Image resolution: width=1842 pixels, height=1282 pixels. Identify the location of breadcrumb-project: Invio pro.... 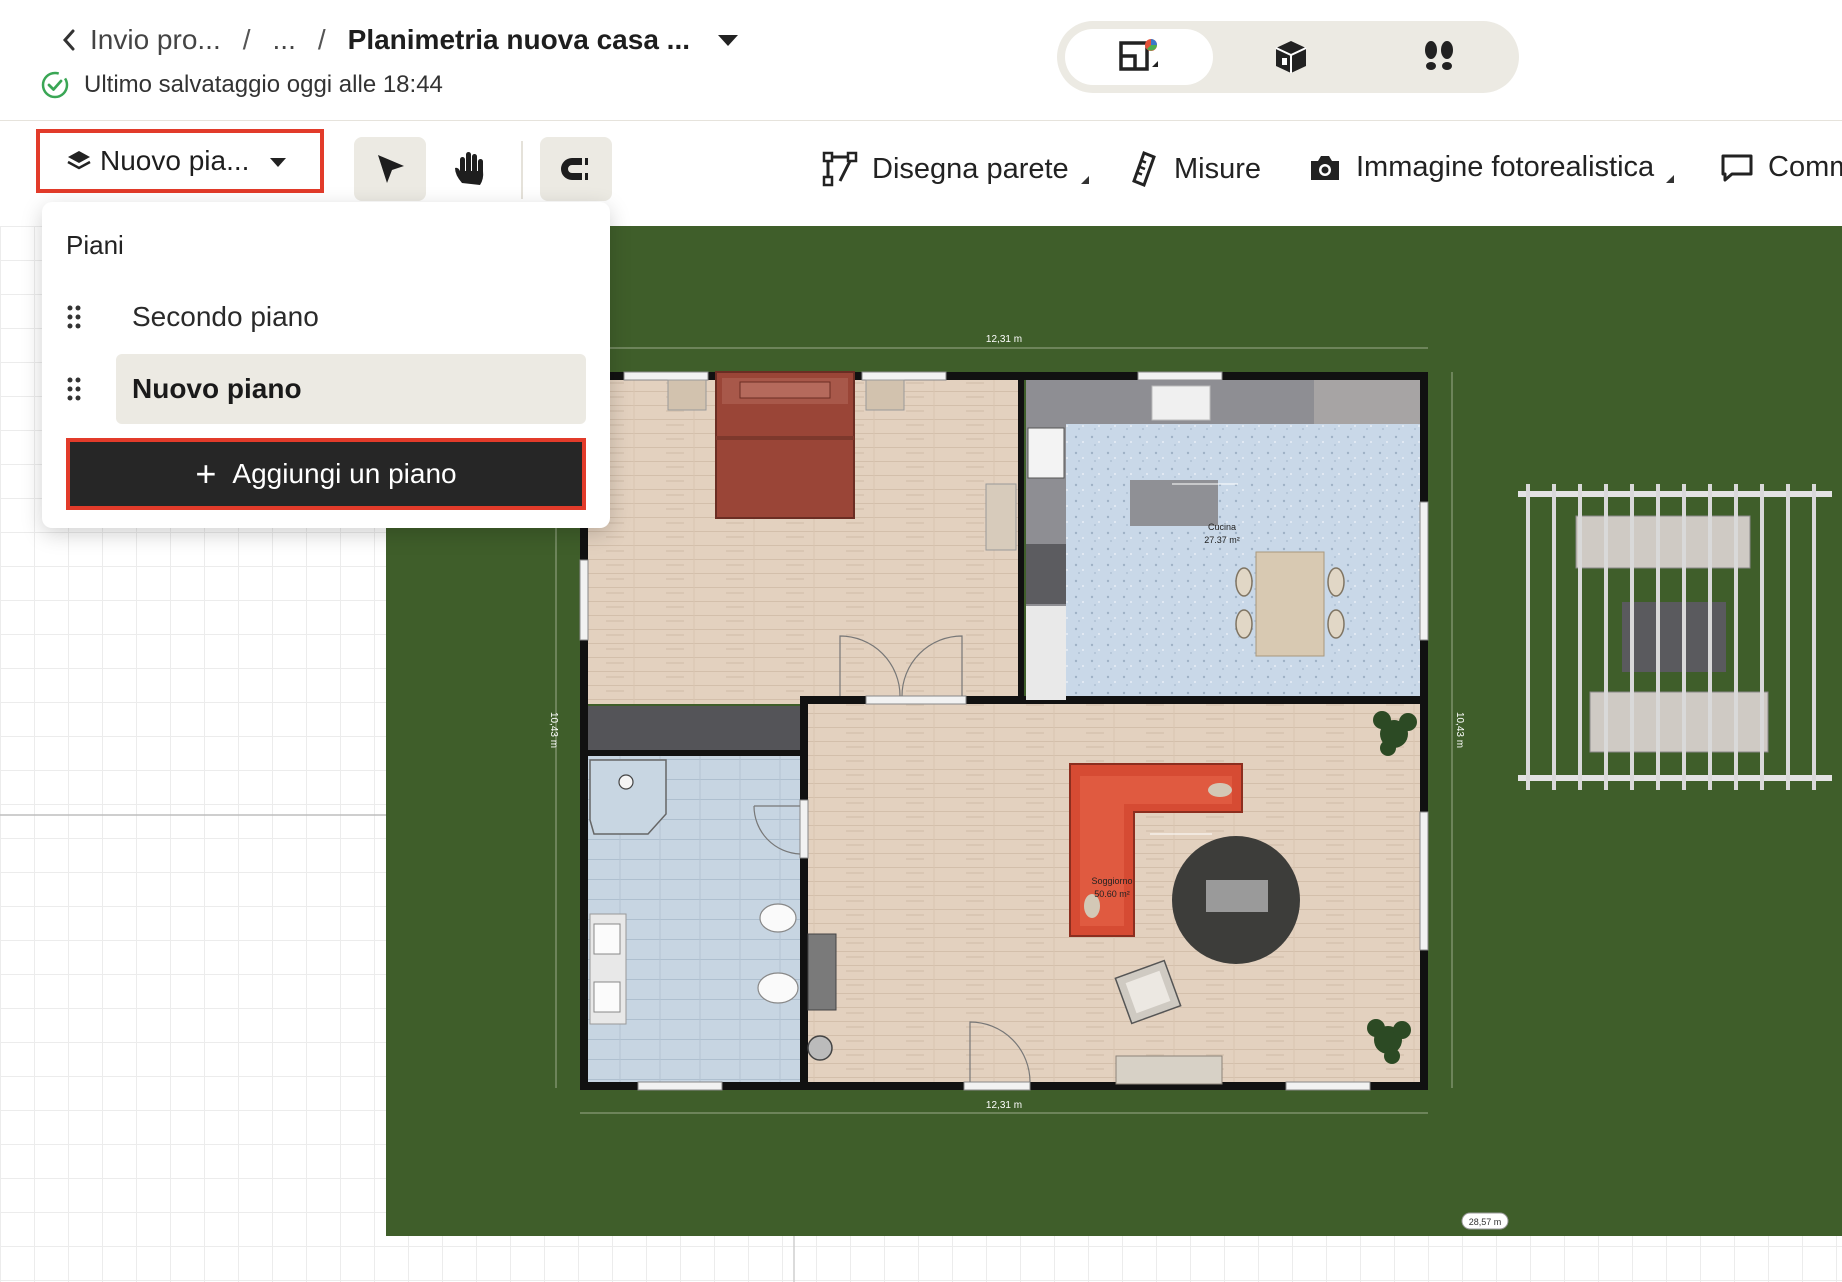
(155, 40).